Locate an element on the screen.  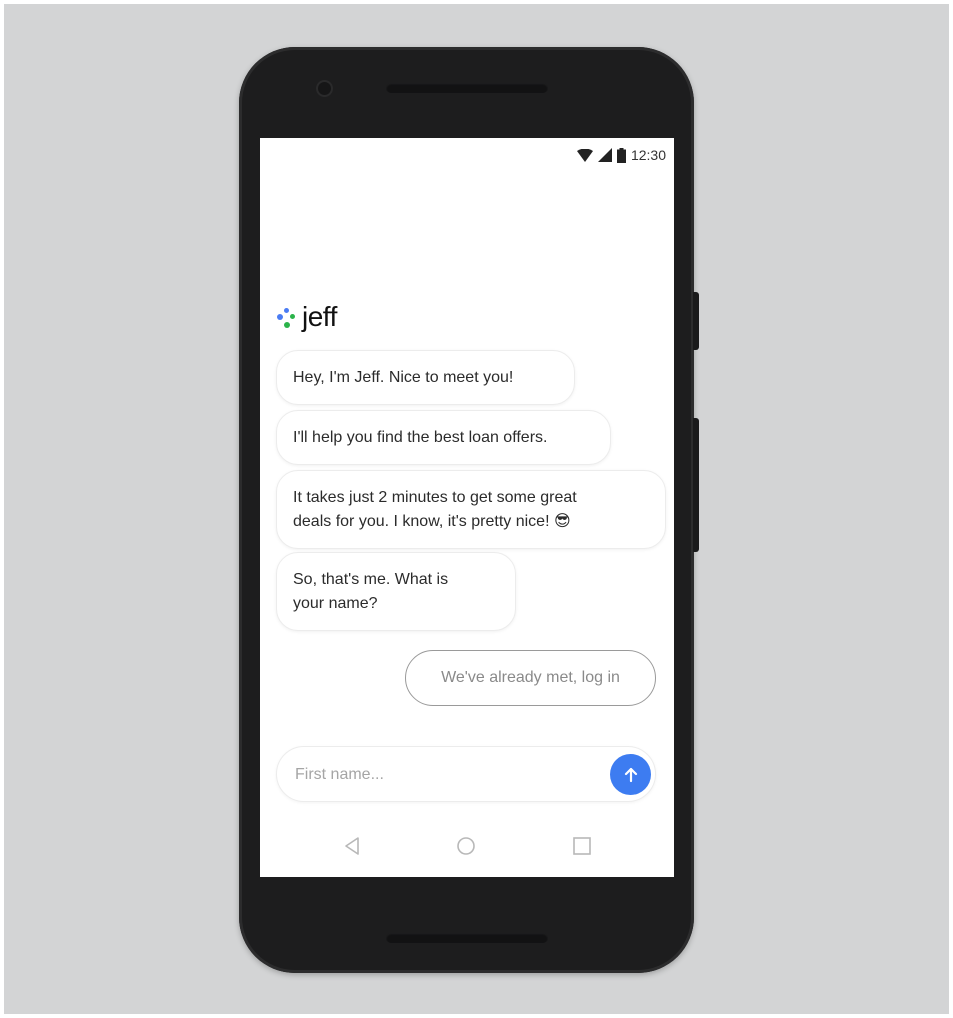
jeff-logo: jeff is located at coordinates (306, 317).